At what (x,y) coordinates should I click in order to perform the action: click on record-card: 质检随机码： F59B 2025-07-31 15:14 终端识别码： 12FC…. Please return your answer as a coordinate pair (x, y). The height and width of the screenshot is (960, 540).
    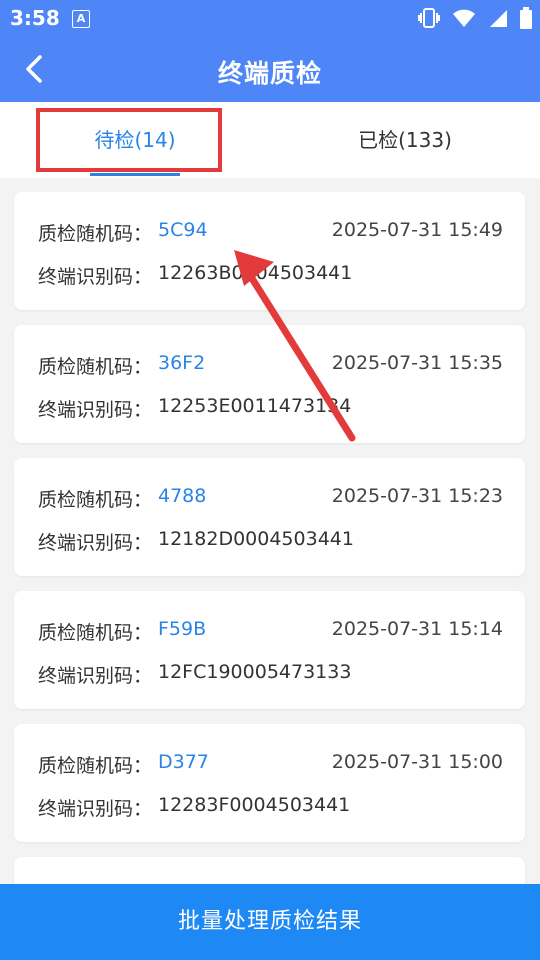
    Looking at the image, I should click on (269, 650).